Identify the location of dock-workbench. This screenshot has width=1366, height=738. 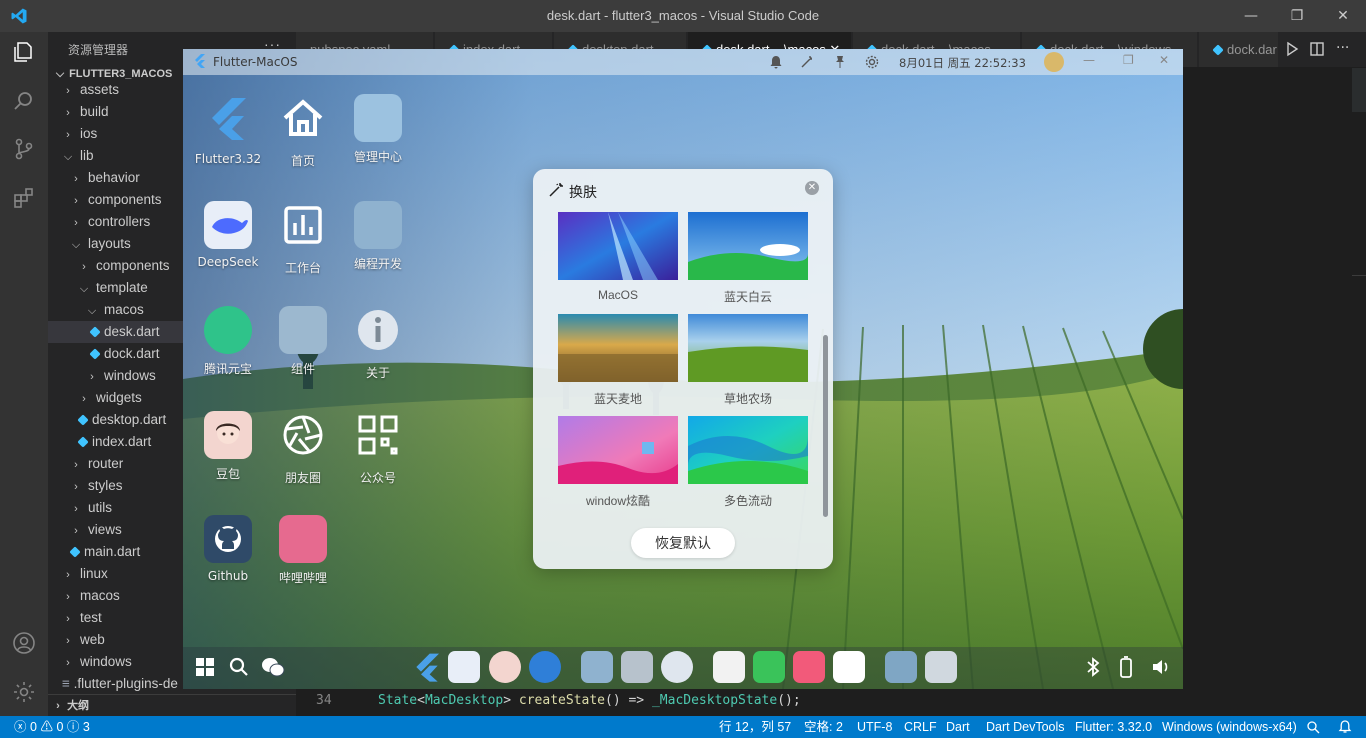
(637, 667).